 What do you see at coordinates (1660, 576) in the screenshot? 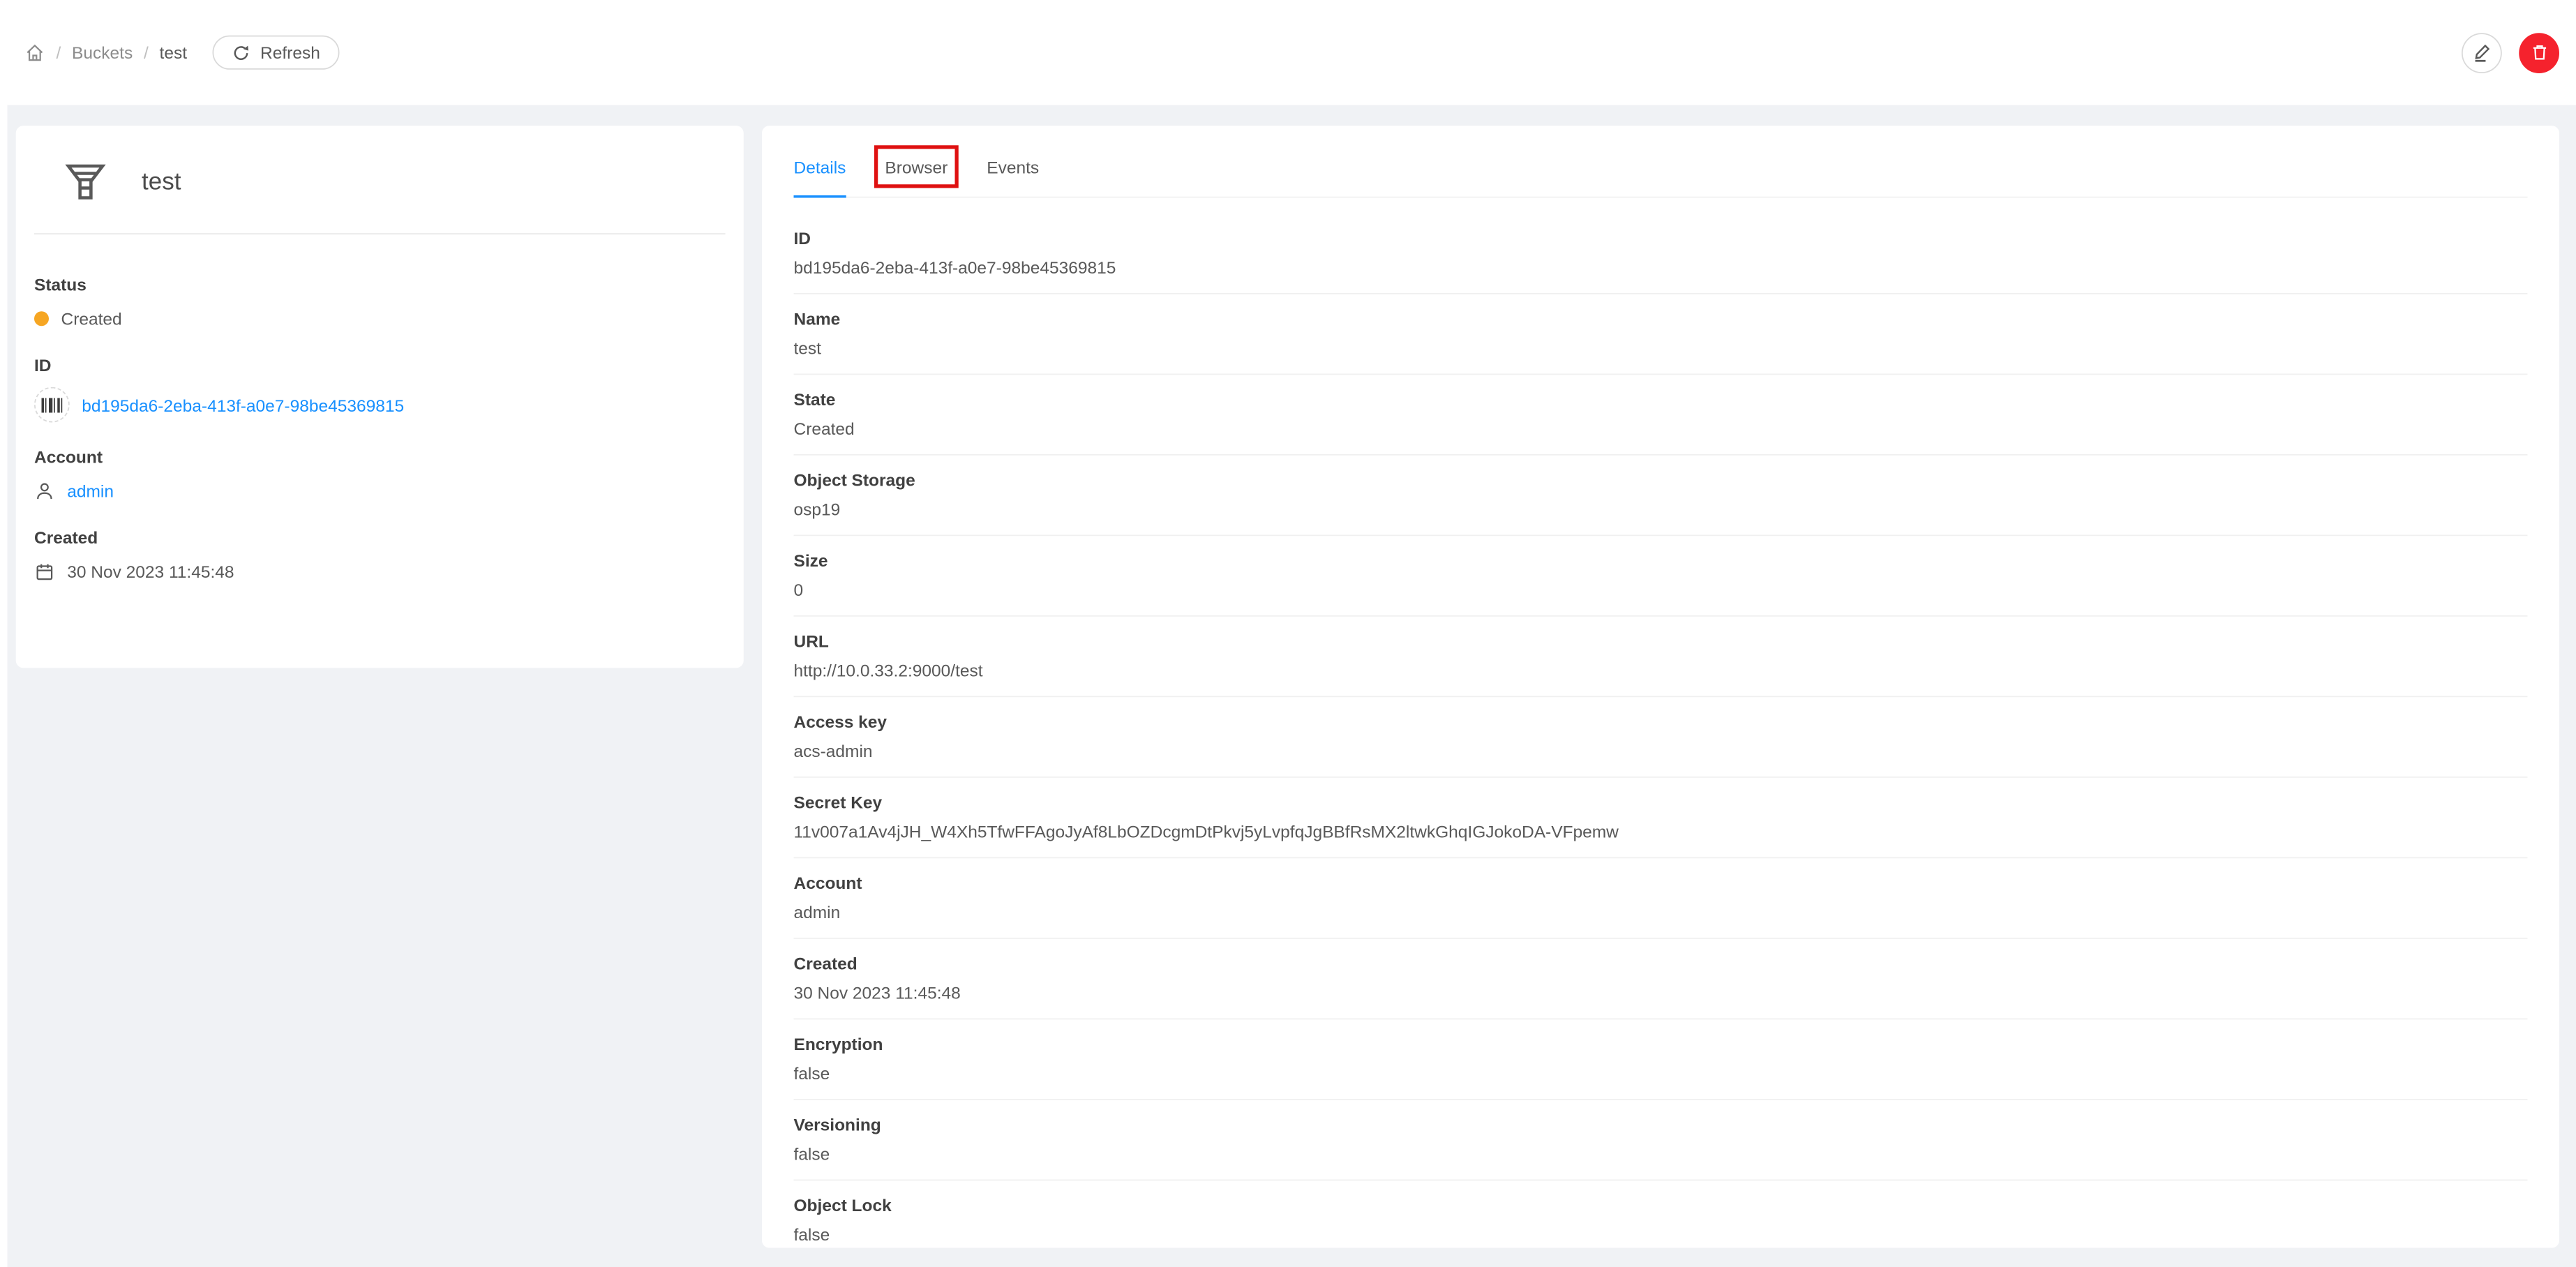
I see `detail-row: Size 0` at bounding box center [1660, 576].